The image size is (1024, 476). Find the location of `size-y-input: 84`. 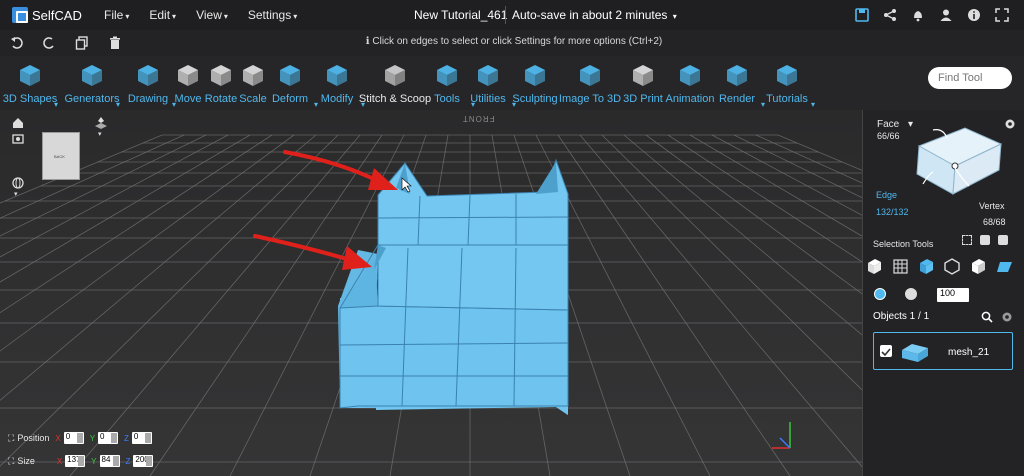

size-y-input: 84 is located at coordinates (109, 461).